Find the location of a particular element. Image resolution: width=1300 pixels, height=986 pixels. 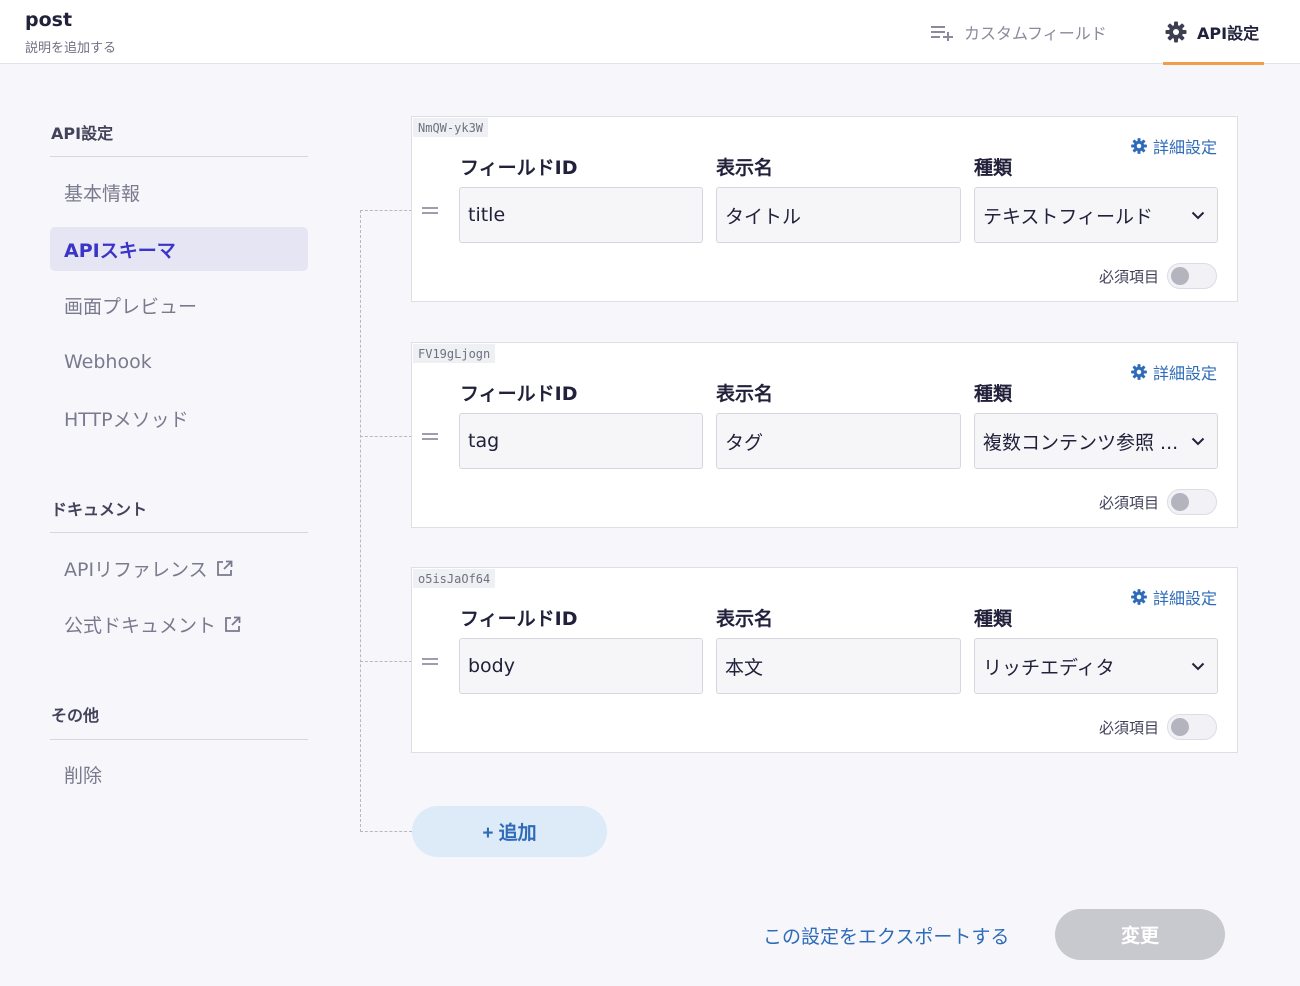

sidebar-section-other: その他 is located at coordinates (75, 715).